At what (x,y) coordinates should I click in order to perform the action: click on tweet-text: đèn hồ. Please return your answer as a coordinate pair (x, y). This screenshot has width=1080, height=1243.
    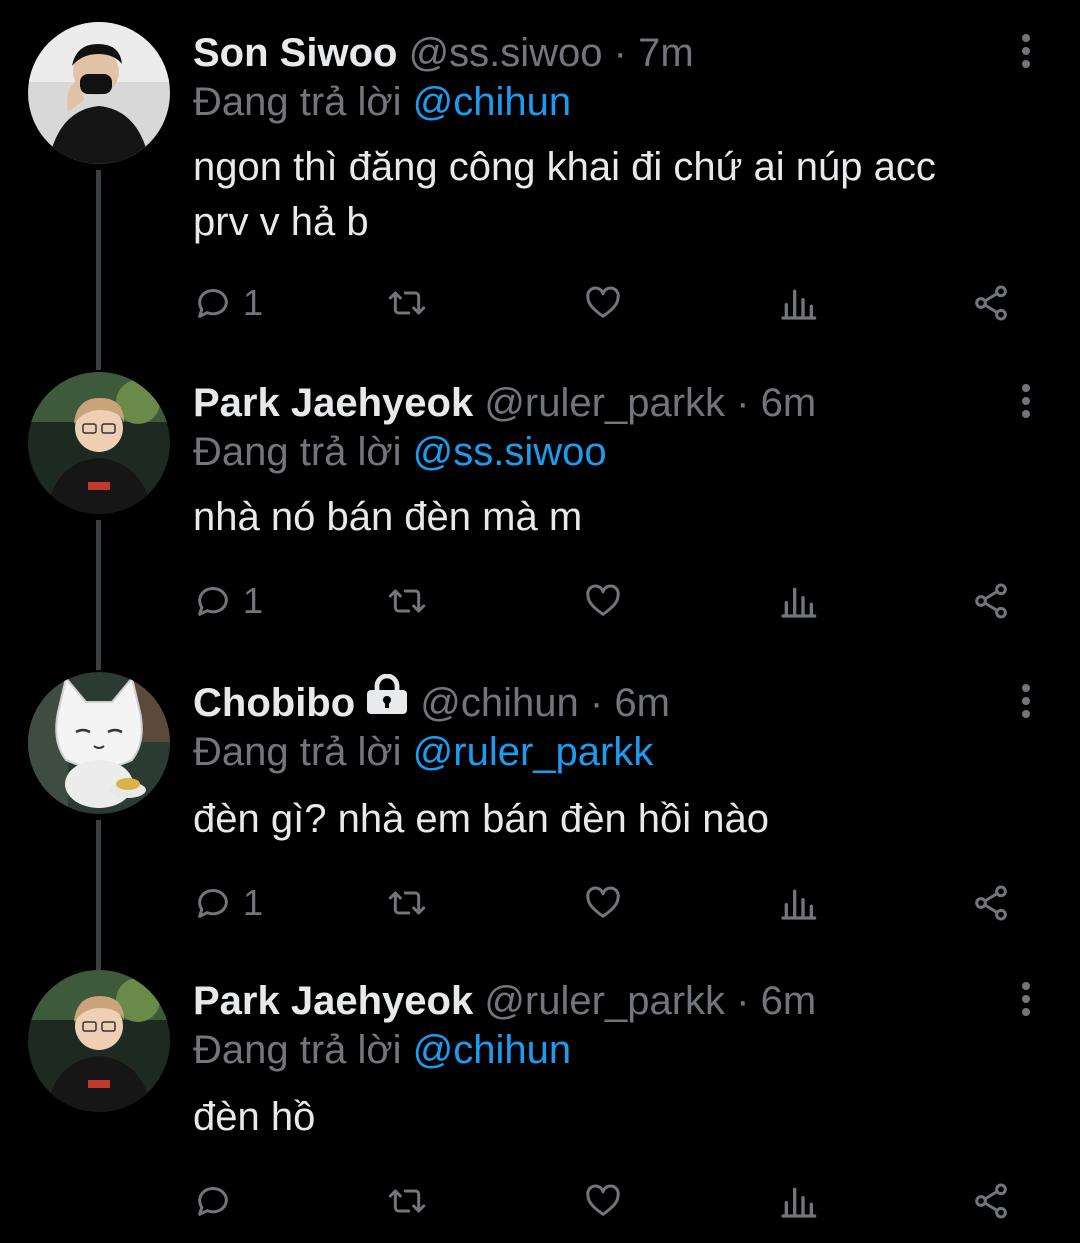
    Looking at the image, I should click on (618, 1117).